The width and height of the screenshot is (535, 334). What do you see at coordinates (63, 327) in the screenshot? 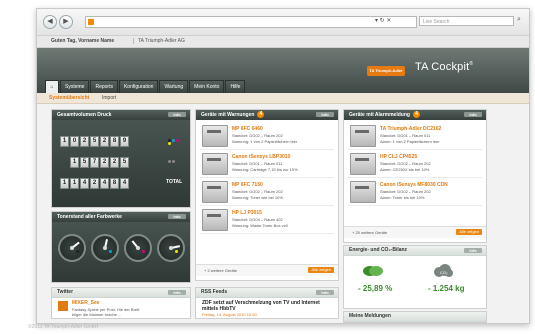
I see `copyright-text: ©2011 TA Triumph-Adler GmbH` at bounding box center [63, 327].